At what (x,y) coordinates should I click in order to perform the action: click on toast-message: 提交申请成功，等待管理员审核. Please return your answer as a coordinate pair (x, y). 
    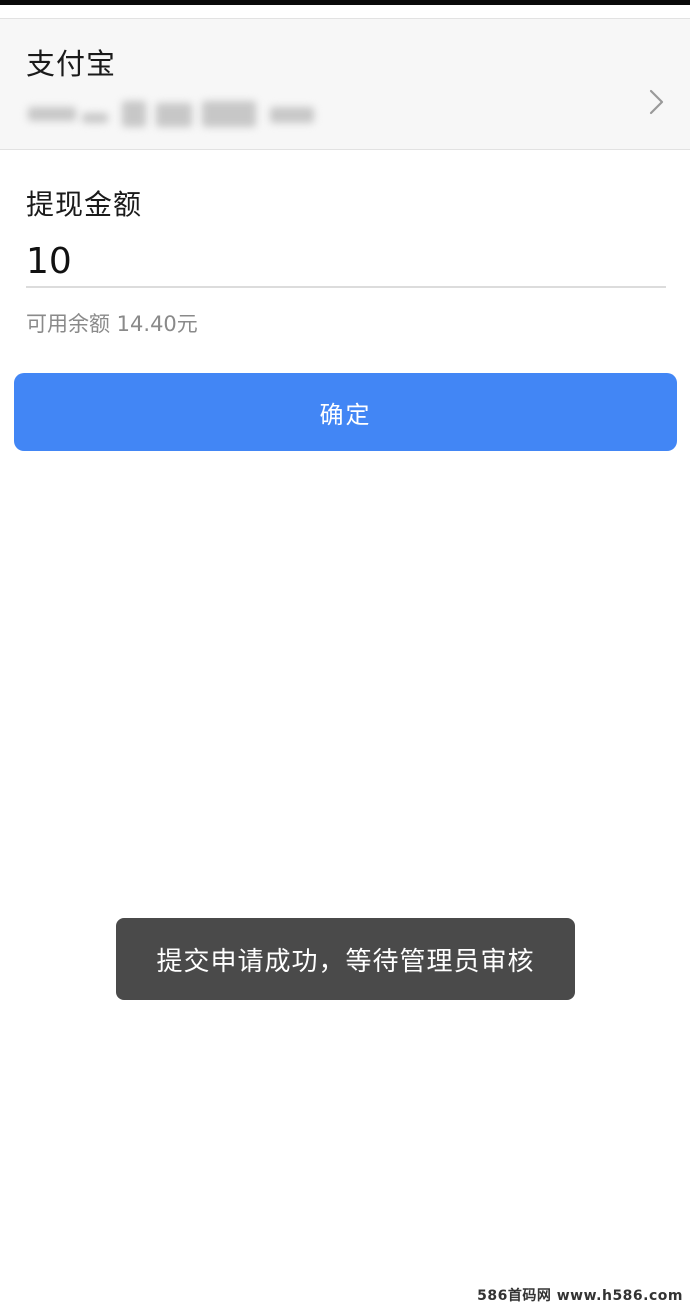
    Looking at the image, I should click on (345, 961).